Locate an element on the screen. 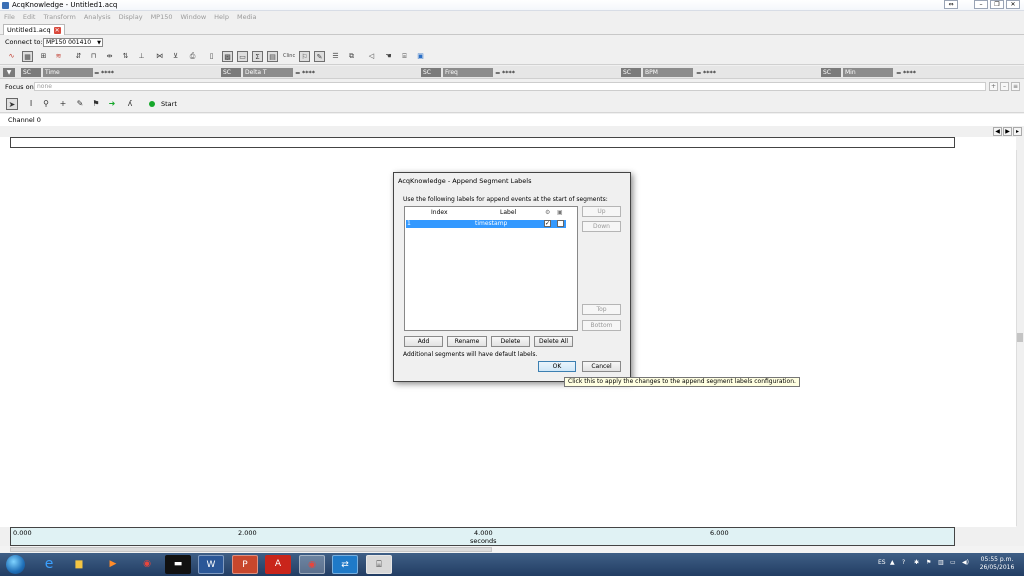 This screenshot has height=576, width=1024. start-record-icon is located at coordinates (152, 104).